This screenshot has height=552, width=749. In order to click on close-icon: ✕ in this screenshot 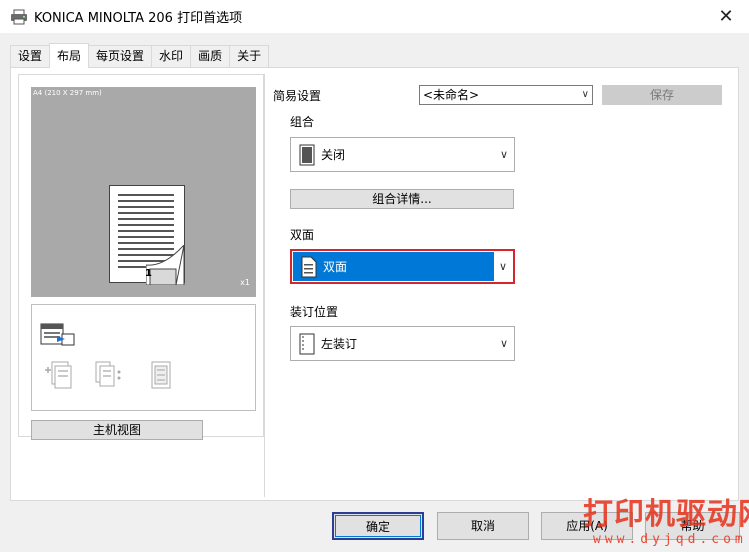, I will do `click(726, 16)`.